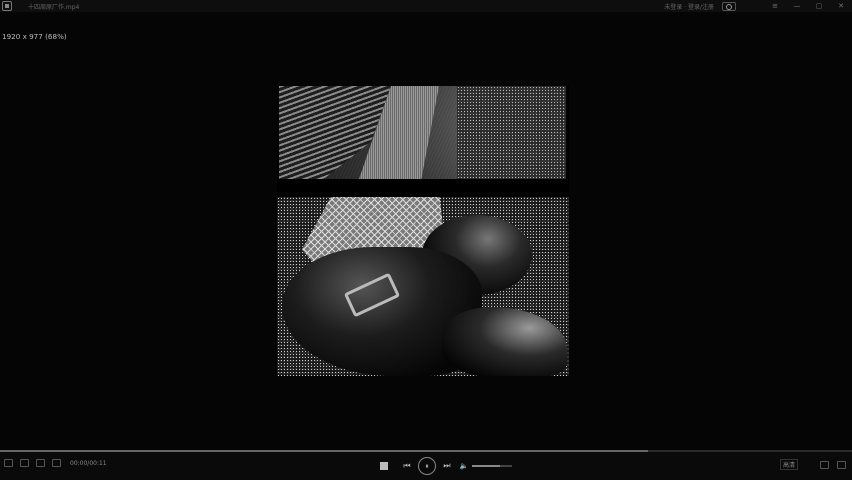 The width and height of the screenshot is (852, 480). Describe the element at coordinates (384, 466) in the screenshot. I see `stop-button` at that location.